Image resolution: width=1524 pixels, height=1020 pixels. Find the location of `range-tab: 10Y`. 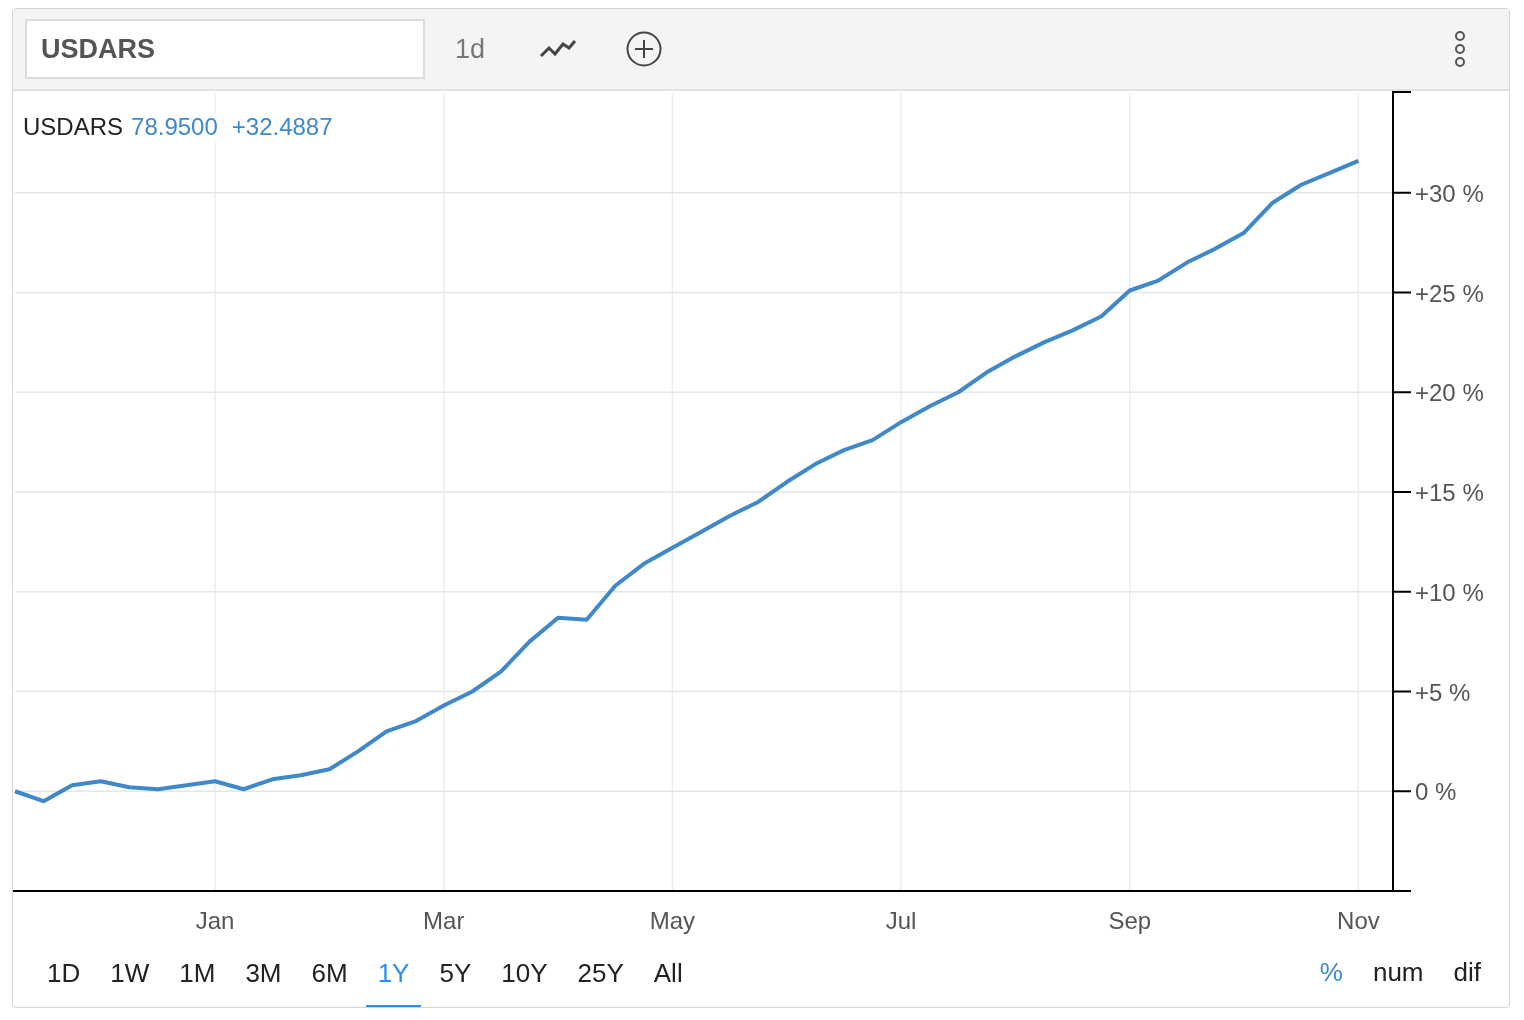

range-tab: 10Y is located at coordinates (524, 974).